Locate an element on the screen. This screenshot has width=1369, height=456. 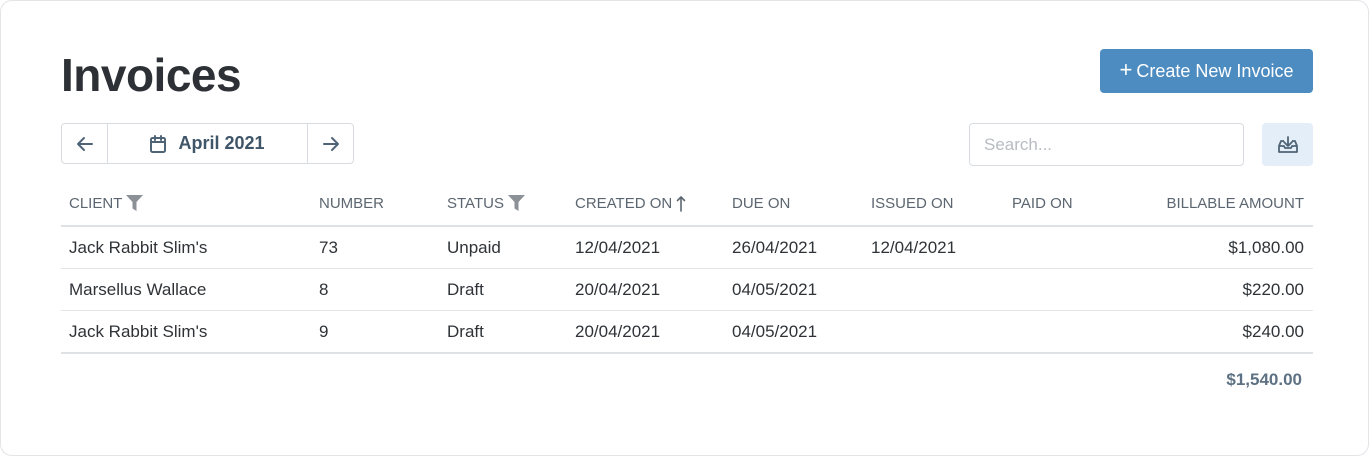
page-title: Invoices is located at coordinates (151, 75).